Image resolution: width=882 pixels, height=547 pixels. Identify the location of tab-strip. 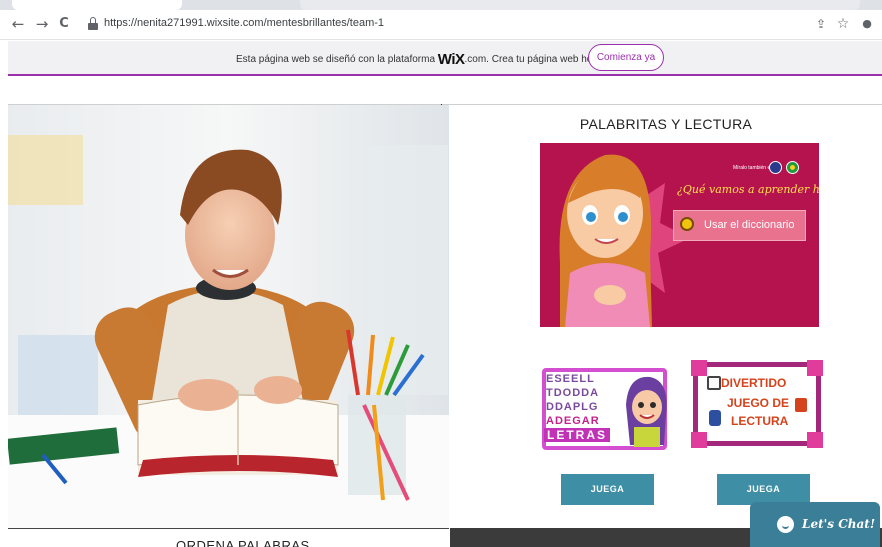
(441, 5).